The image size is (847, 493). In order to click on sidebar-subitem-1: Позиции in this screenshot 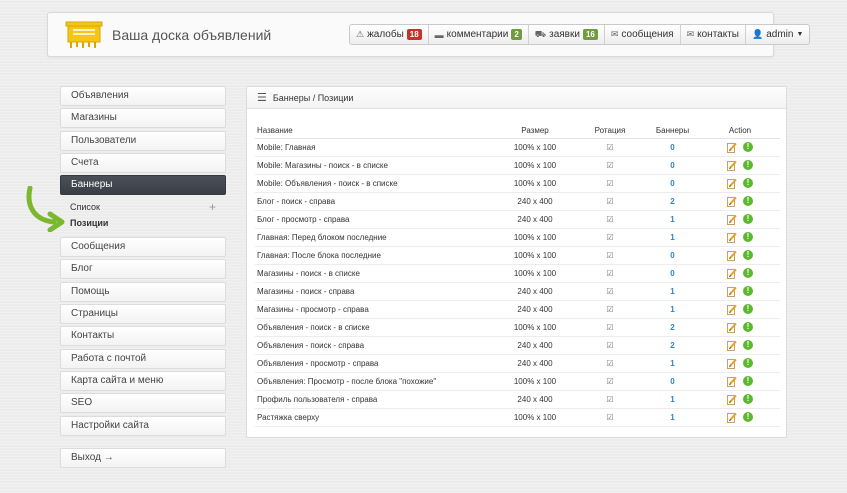, I will do `click(143, 223)`.